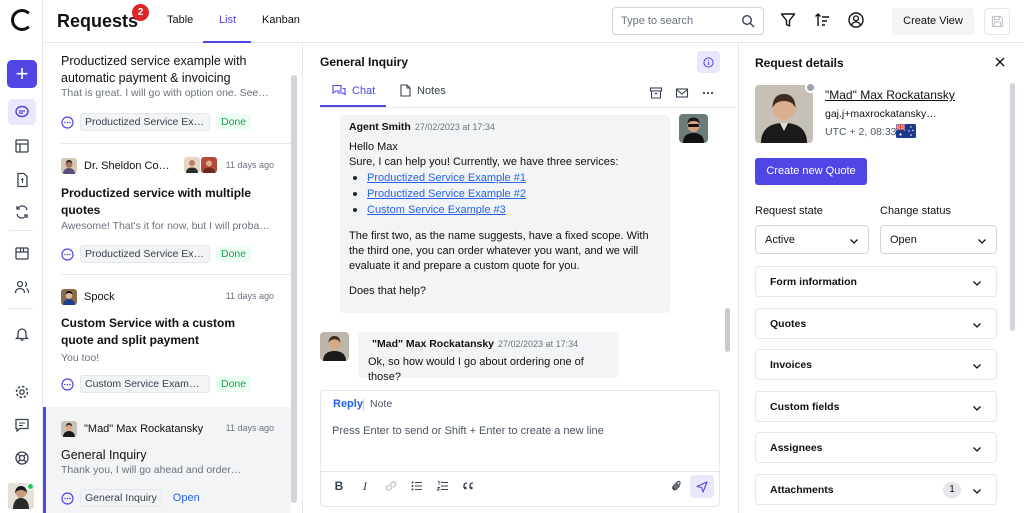  Describe the element at coordinates (812, 239) in the screenshot. I see `request-state-select: Active` at that location.